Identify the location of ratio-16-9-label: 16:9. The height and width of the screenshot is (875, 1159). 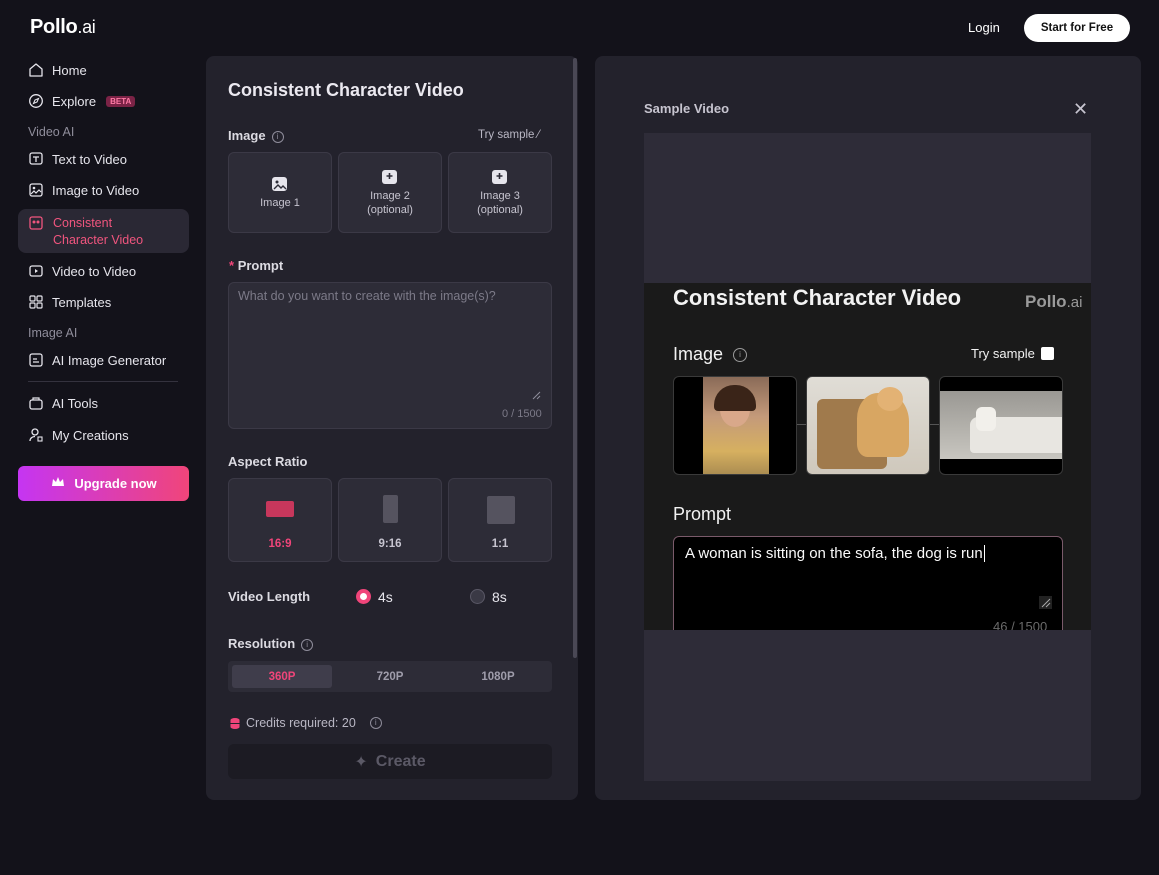
(280, 544).